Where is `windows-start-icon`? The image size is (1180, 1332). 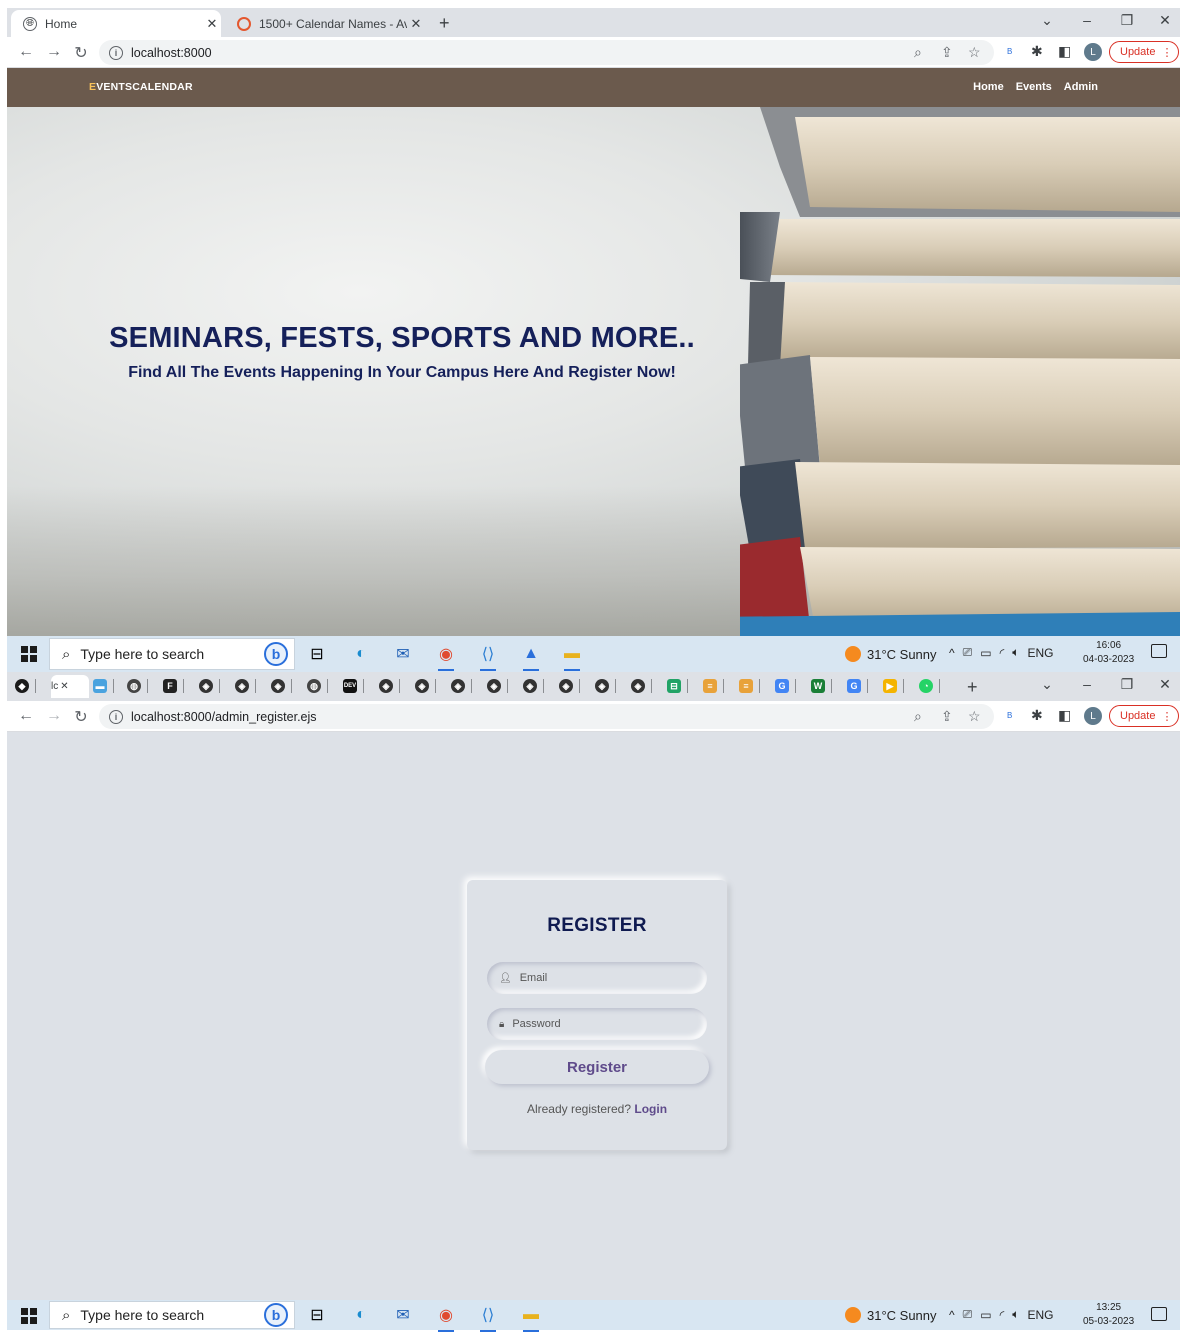 windows-start-icon is located at coordinates (29, 1316).